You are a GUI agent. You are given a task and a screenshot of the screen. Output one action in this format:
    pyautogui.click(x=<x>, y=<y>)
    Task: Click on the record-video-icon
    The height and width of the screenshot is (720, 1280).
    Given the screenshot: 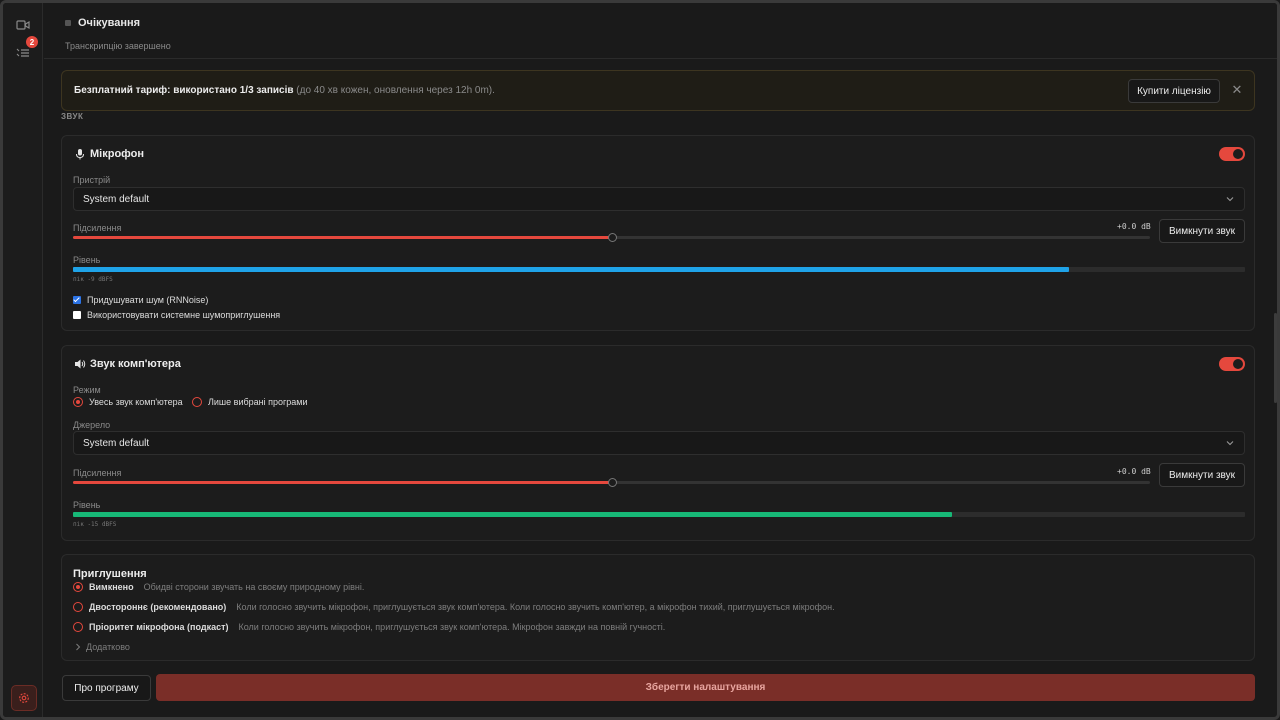 What is the action you would take?
    pyautogui.click(x=23, y=25)
    